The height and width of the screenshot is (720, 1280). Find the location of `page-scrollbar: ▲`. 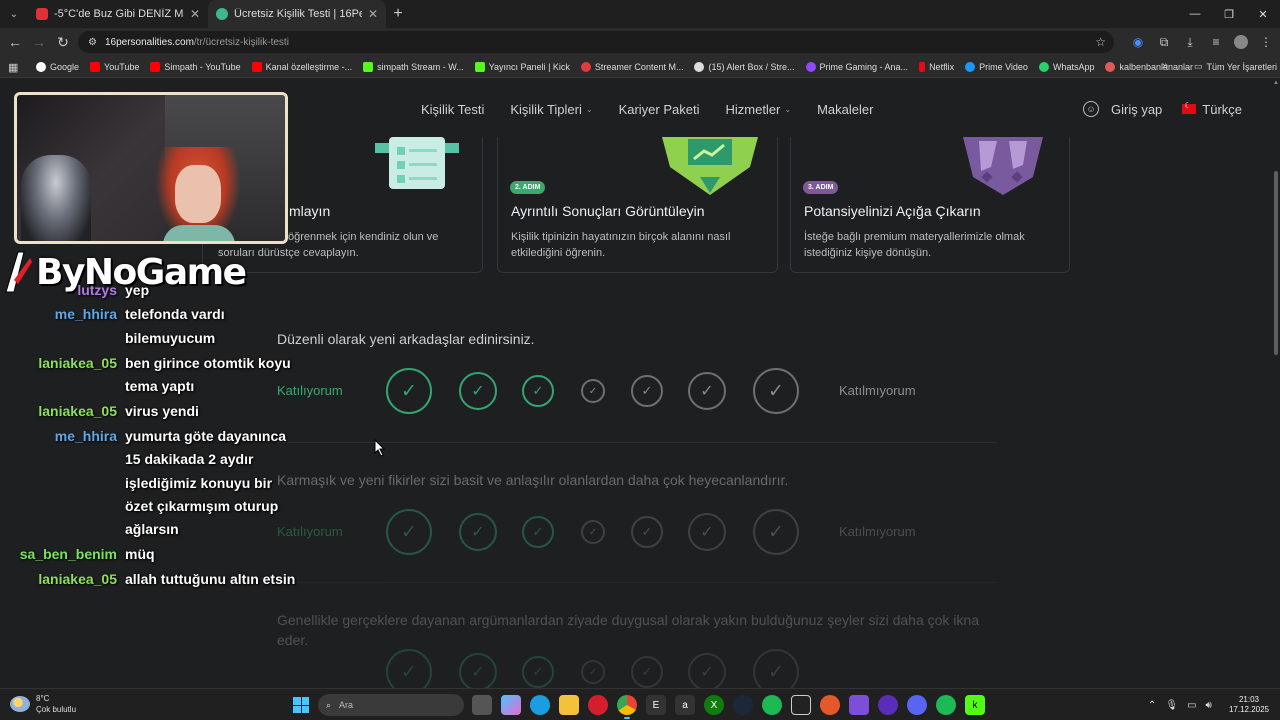

page-scrollbar: ▲ is located at coordinates (1276, 383).